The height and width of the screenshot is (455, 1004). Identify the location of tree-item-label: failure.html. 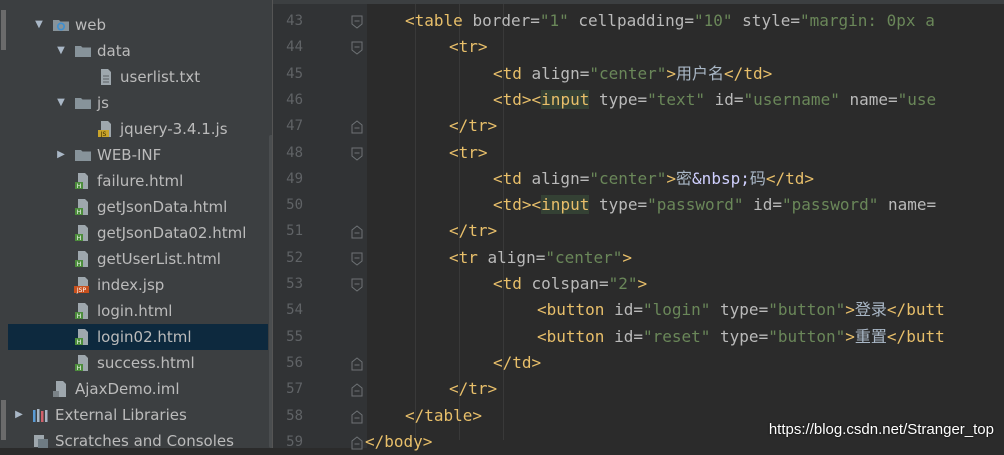
(140, 181).